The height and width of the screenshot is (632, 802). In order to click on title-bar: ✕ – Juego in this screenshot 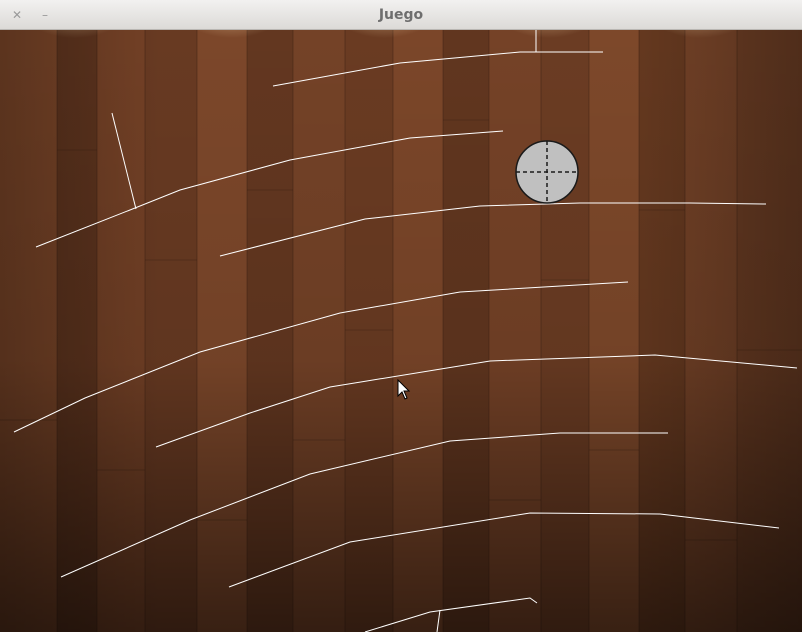, I will do `click(401, 15)`.